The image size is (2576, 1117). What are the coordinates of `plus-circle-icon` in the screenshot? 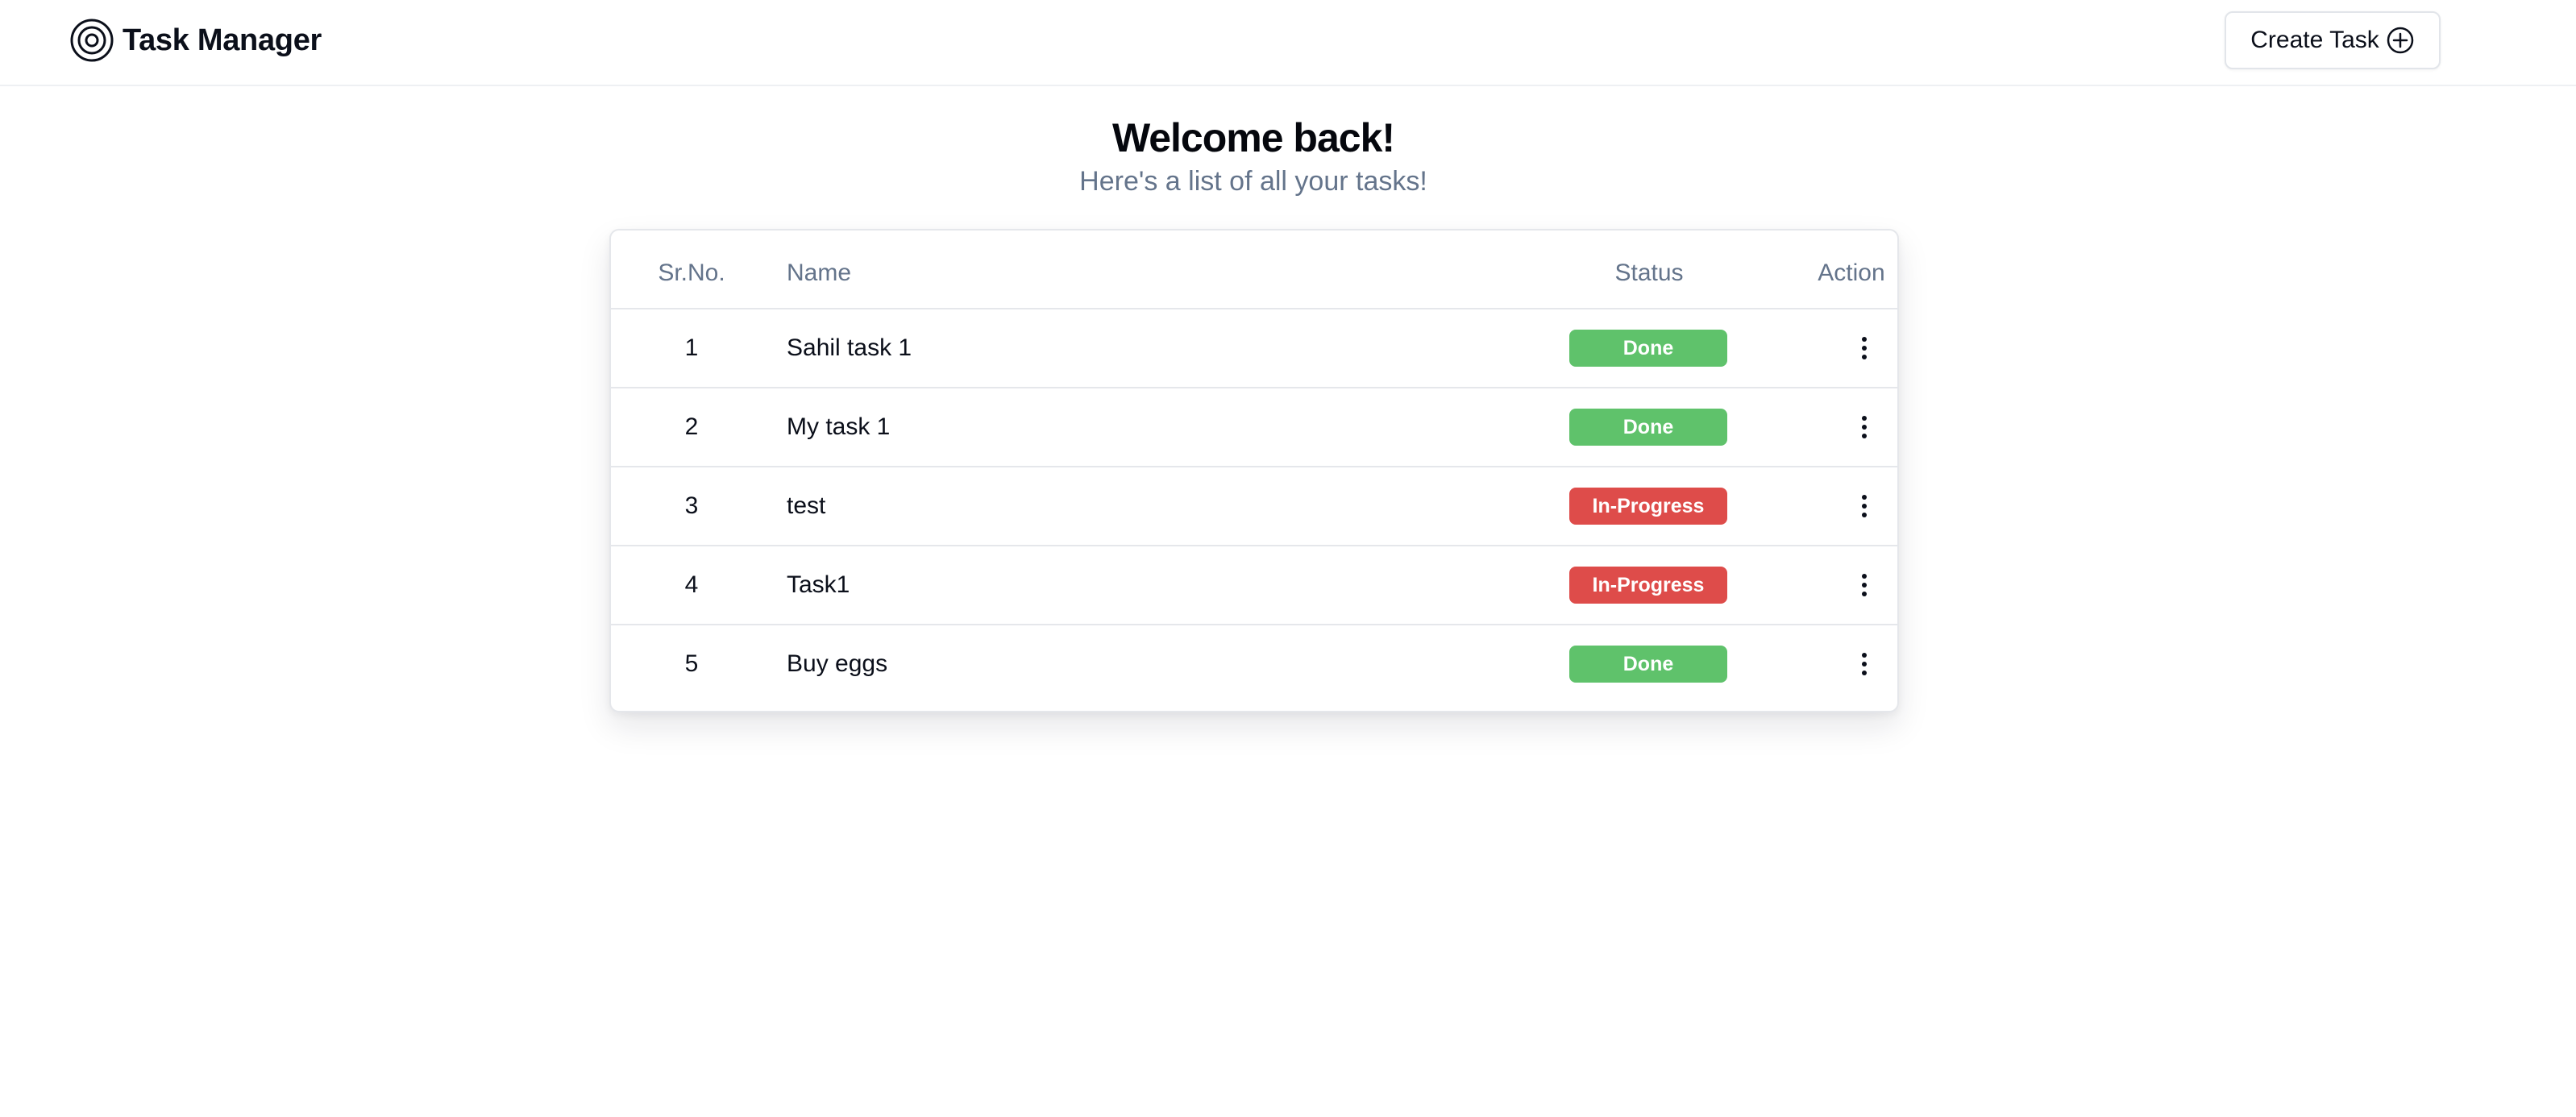 It's located at (2400, 40).